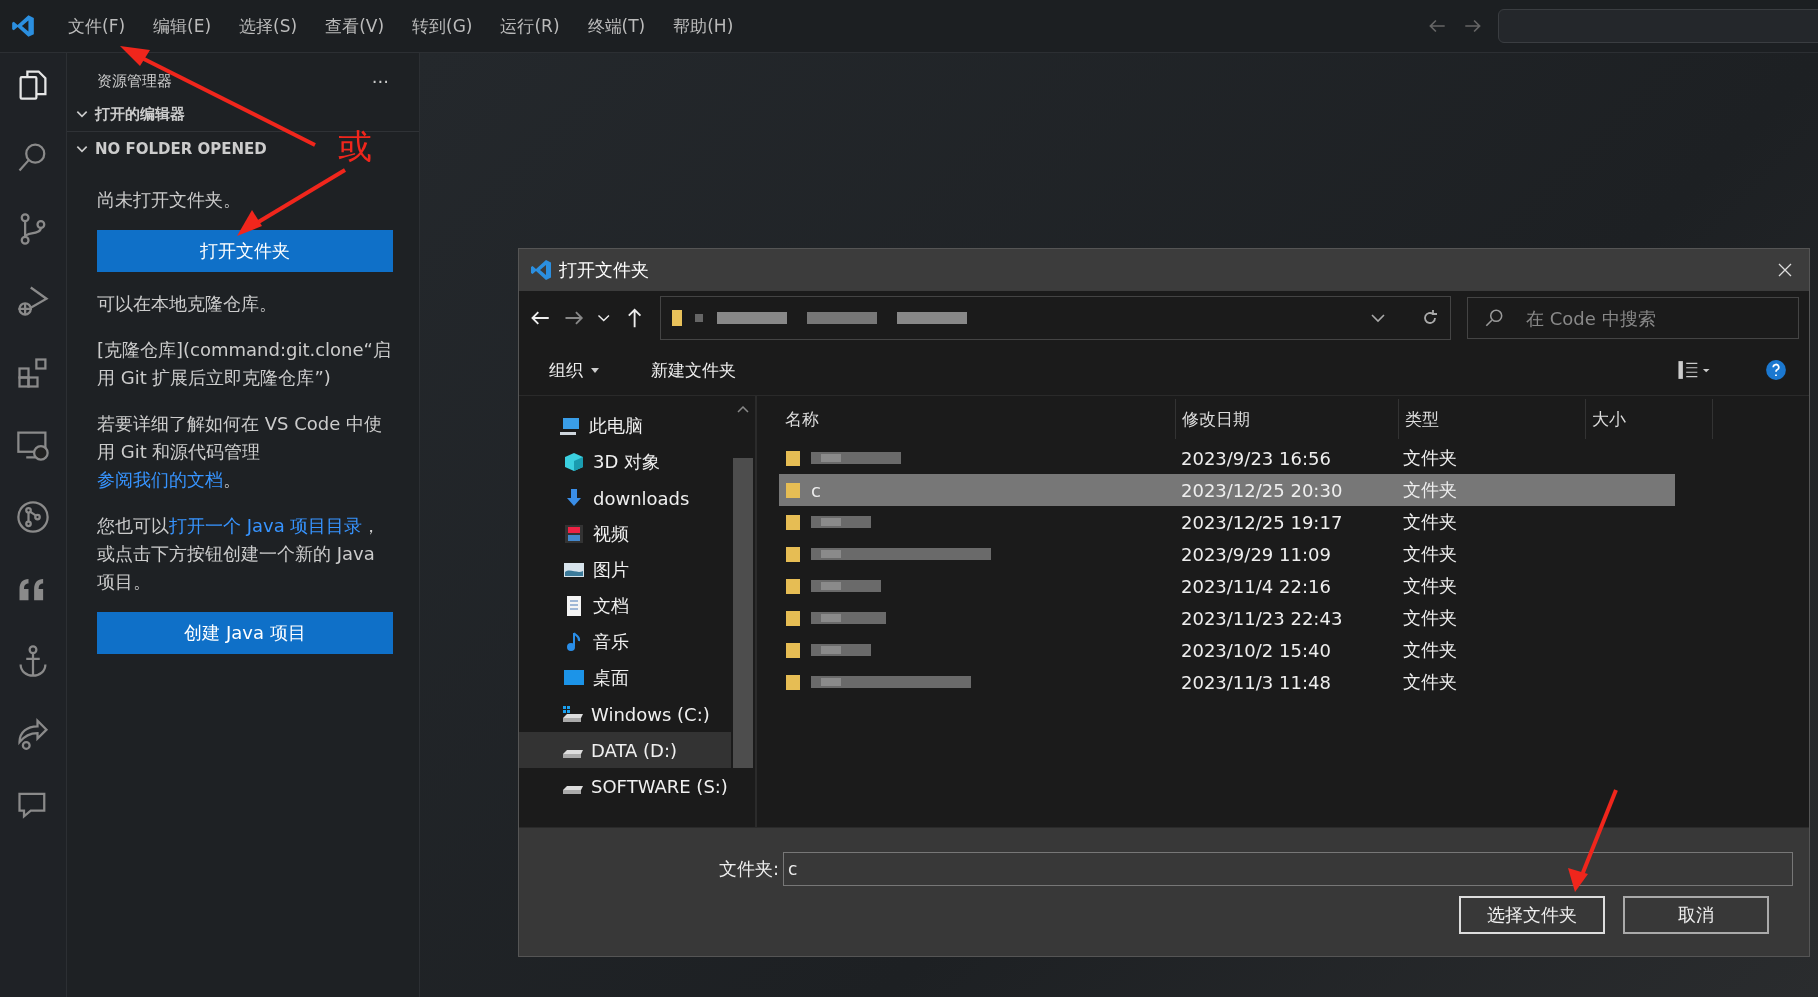 Image resolution: width=1818 pixels, height=997 pixels. Describe the element at coordinates (239, 554) in the screenshot. I see `paragraph: 您也可以打开一个 Java 项目目录，或点击下方按钮创建一个新的 Java 项目。` at that location.